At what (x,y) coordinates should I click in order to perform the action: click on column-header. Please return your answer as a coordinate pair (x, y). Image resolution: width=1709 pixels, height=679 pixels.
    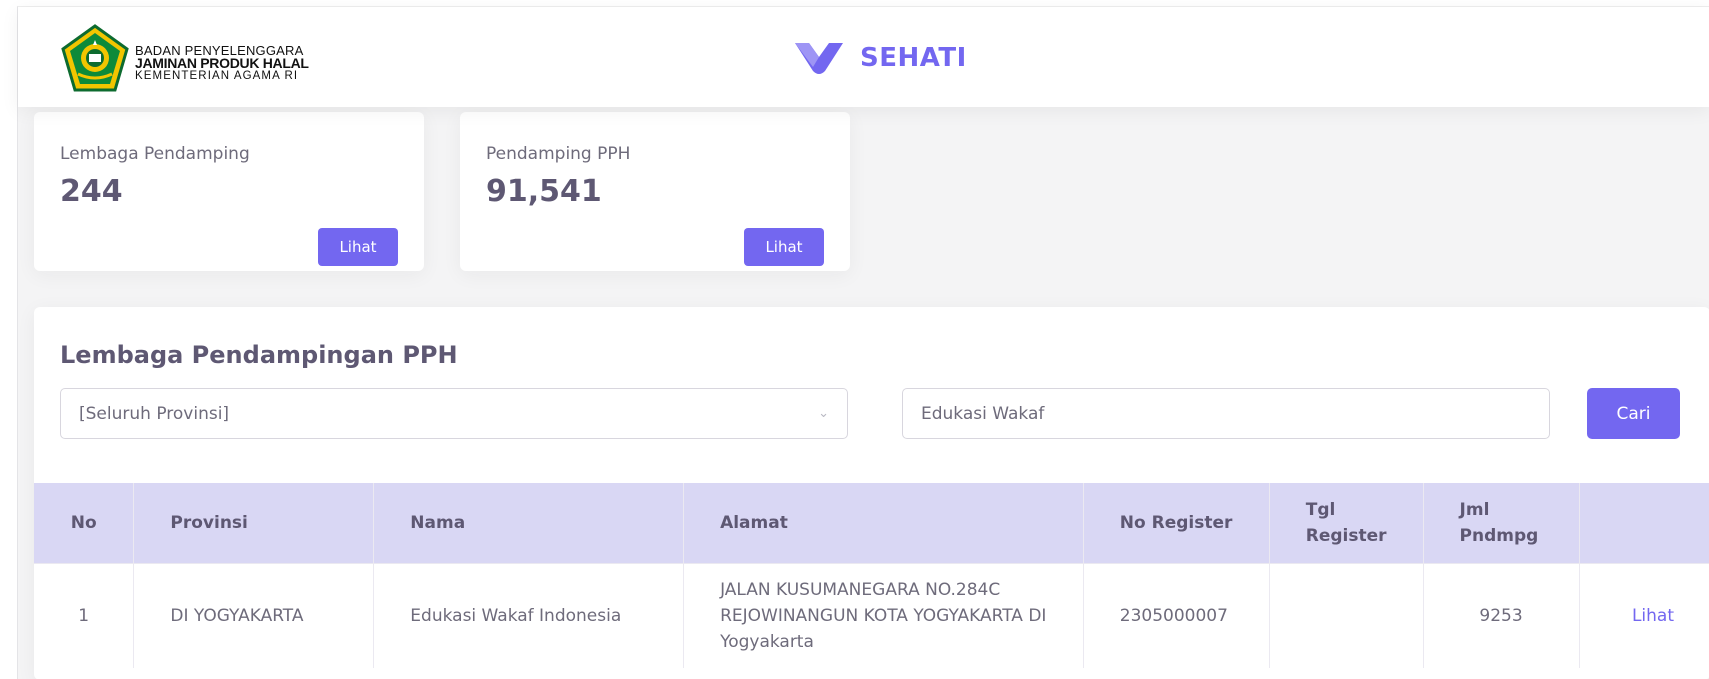
    Looking at the image, I should click on (1643, 523).